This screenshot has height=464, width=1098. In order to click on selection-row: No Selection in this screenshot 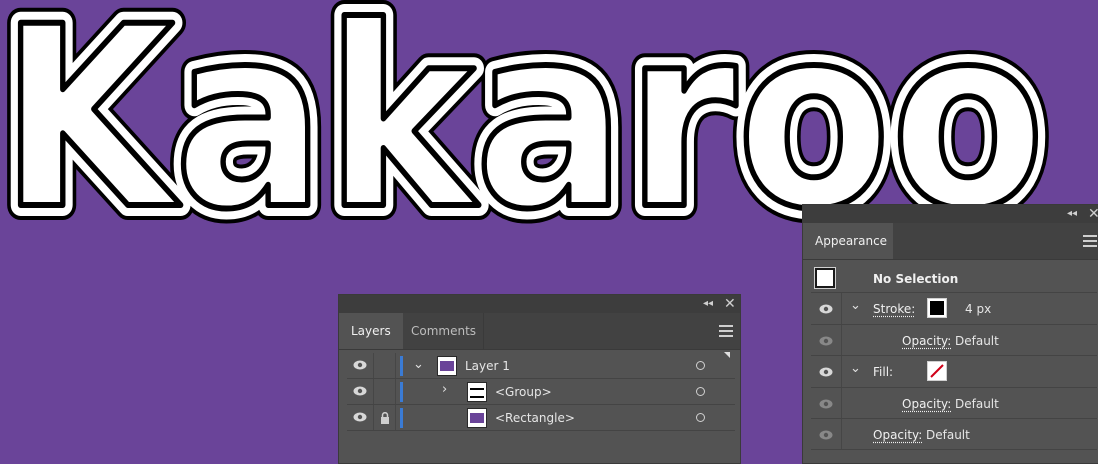, I will do `click(954, 279)`.